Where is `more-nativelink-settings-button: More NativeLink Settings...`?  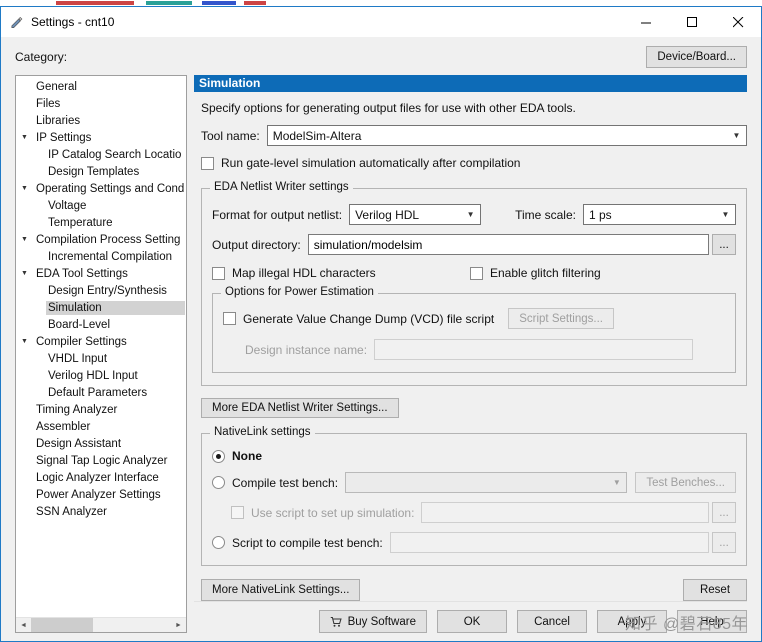
more-nativelink-settings-button: More NativeLink Settings... is located at coordinates (281, 590).